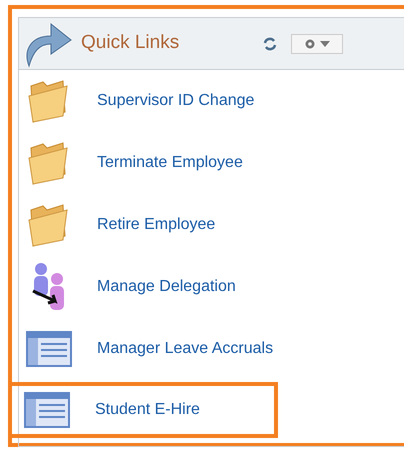 The height and width of the screenshot is (456, 404). I want to click on settings-button, so click(317, 44).